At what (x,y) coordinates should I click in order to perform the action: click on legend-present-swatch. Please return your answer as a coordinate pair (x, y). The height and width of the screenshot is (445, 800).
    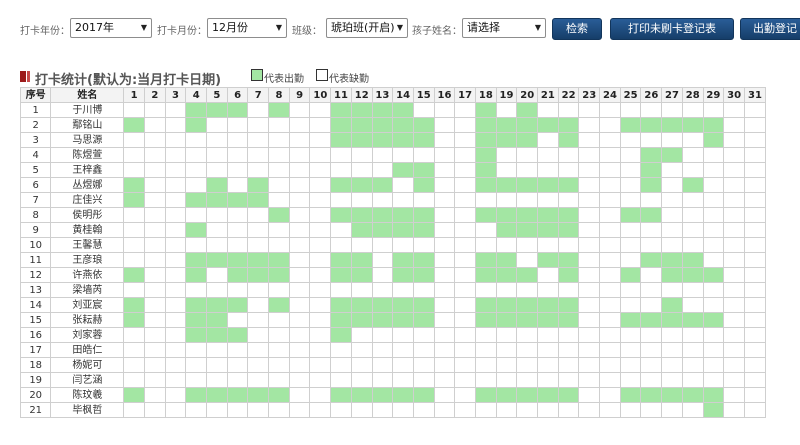
    Looking at the image, I should click on (257, 75).